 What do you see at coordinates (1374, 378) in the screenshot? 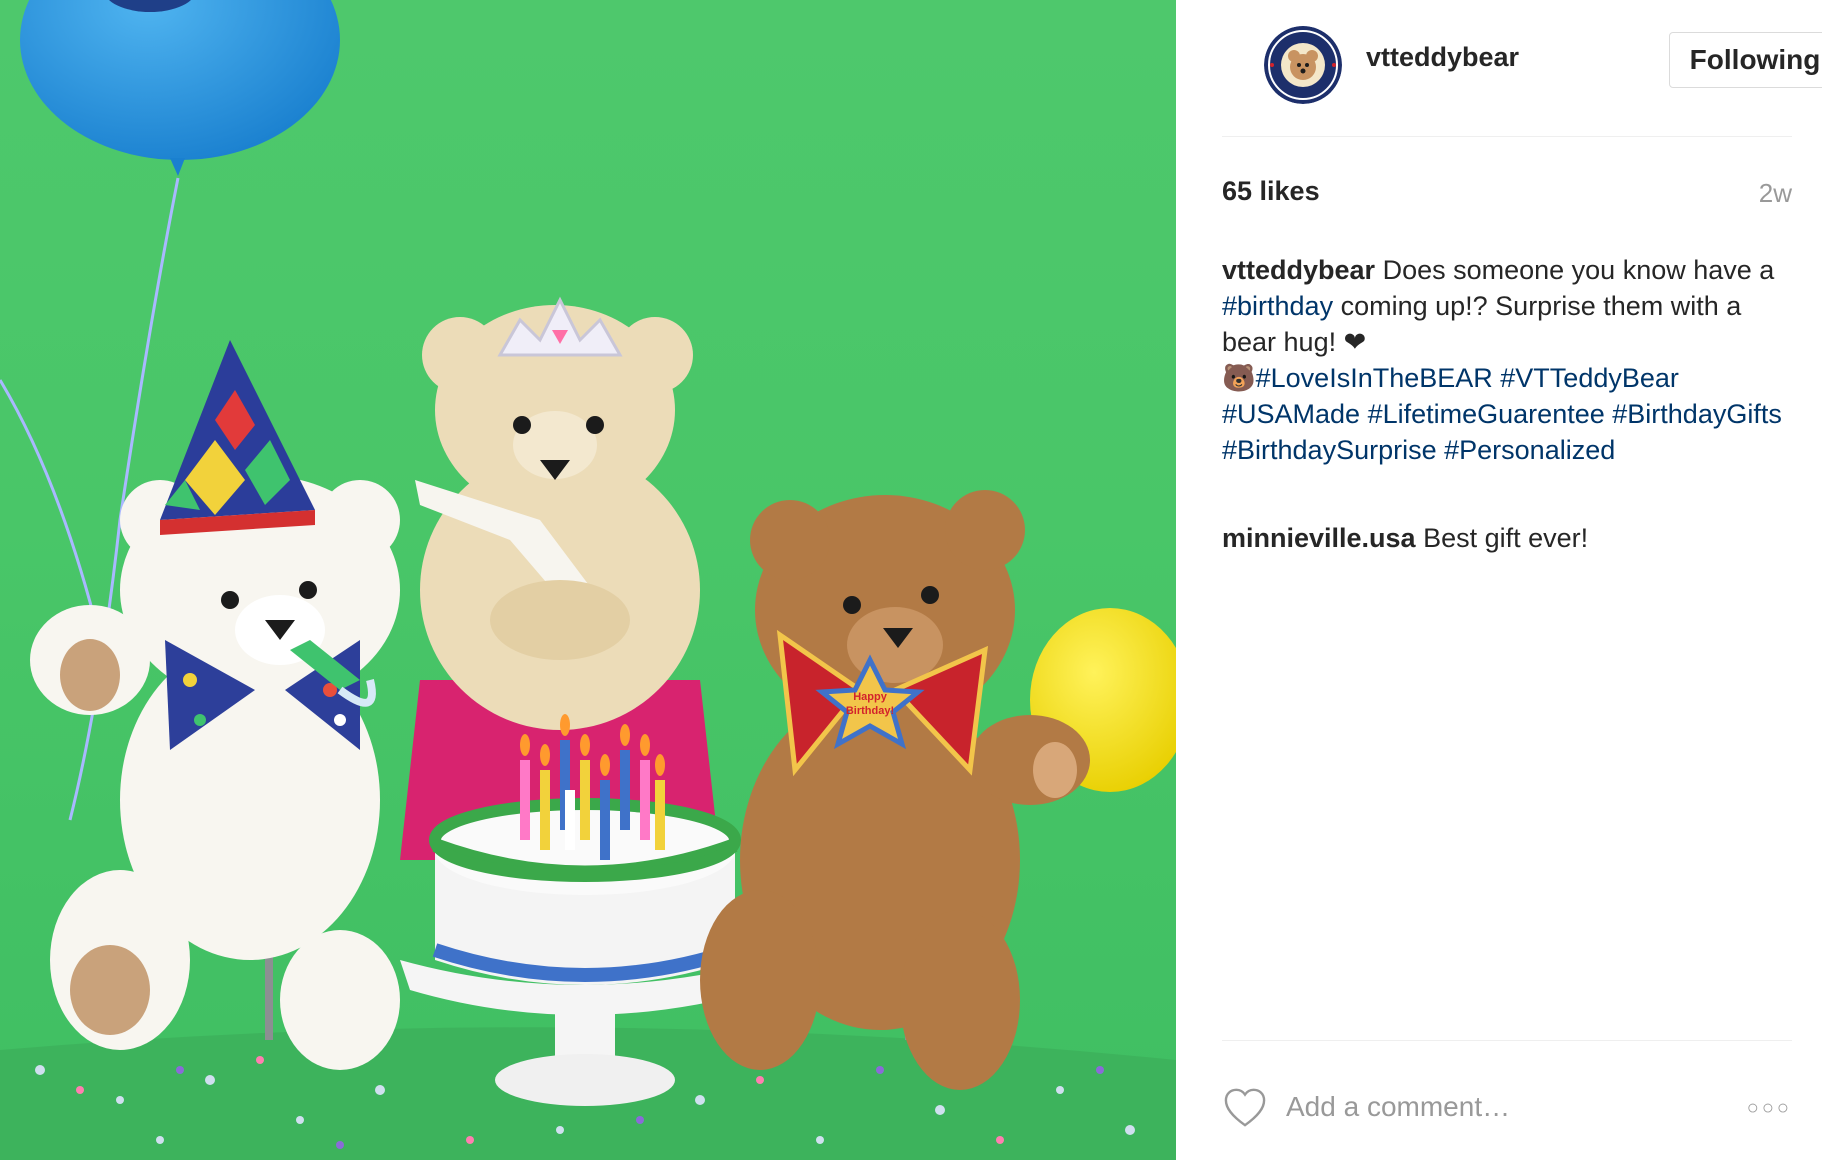
I see `hashtag-link: #LoveIsInTheBEAR` at bounding box center [1374, 378].